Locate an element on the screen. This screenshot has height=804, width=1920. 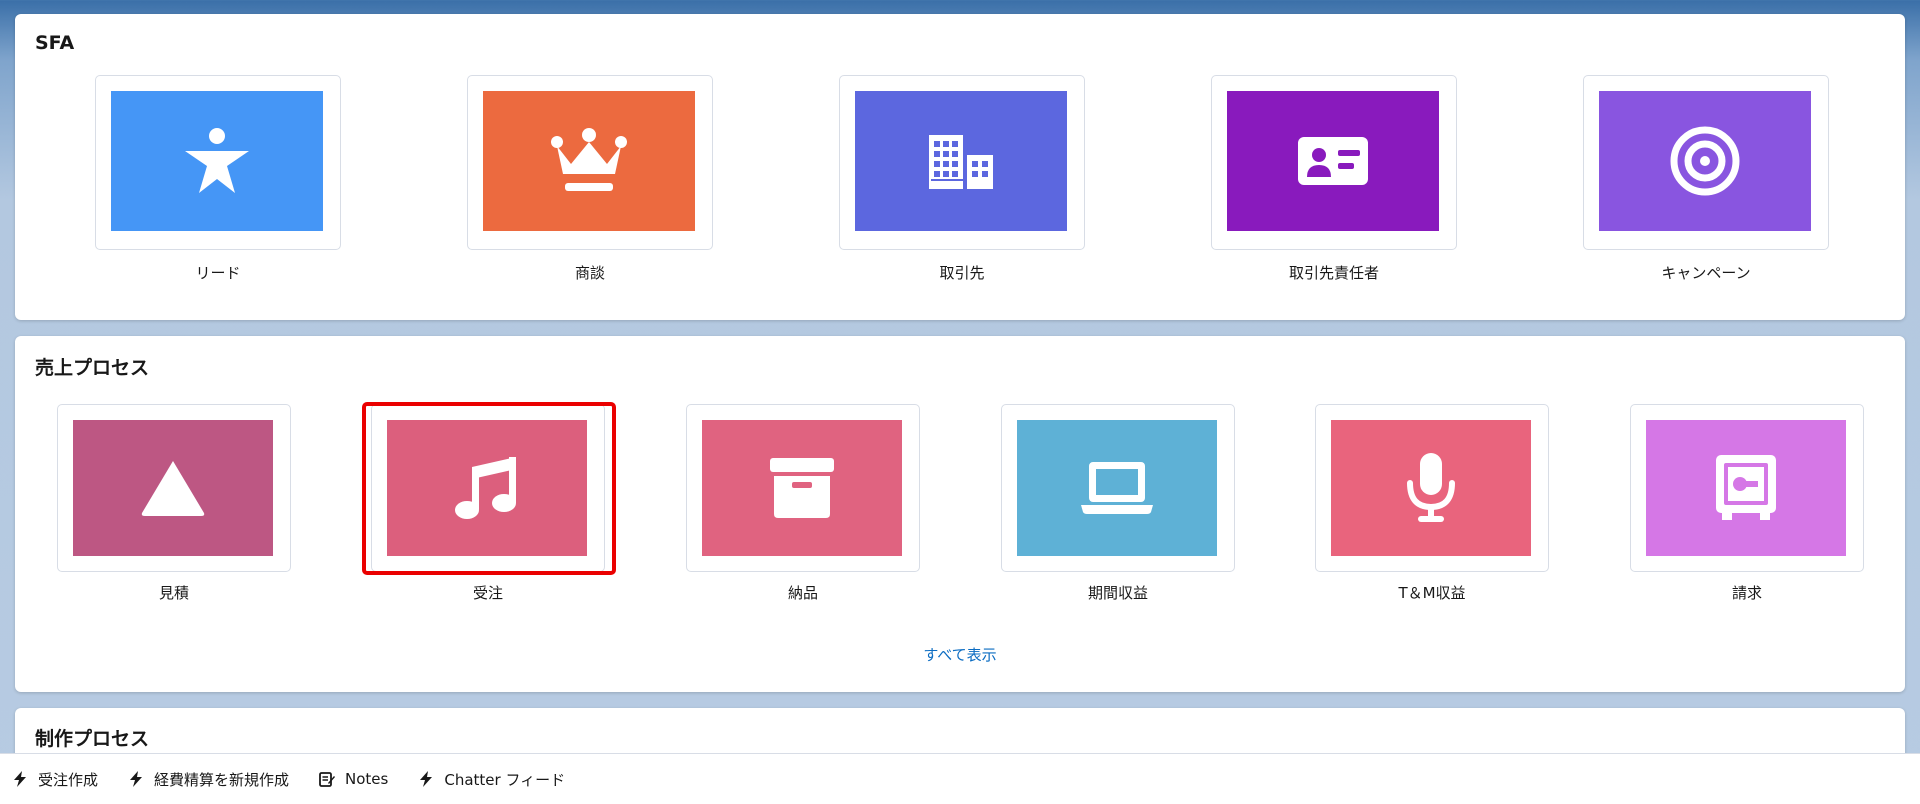
tile-contact: 取引先責任者 is located at coordinates (1334, 187).